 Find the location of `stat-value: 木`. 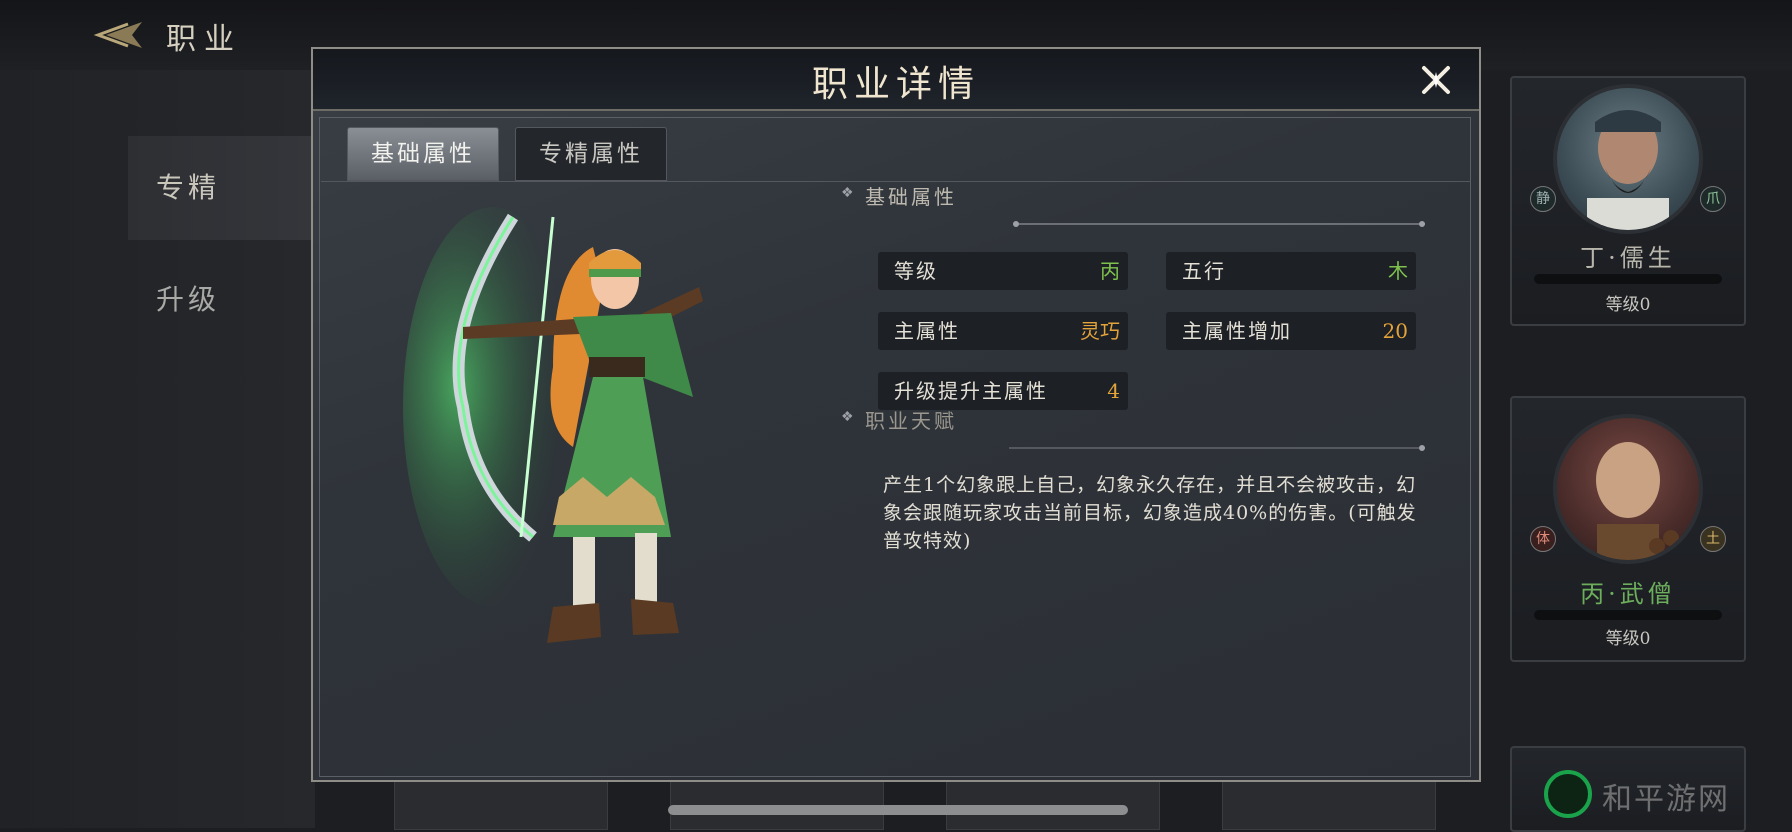

stat-value: 木 is located at coordinates (1398, 271).